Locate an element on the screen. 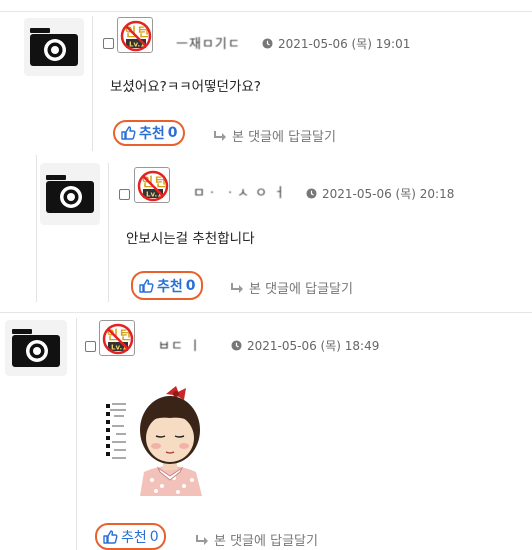  comment-body: 안보시는걸 추천합니다 is located at coordinates (190, 239).